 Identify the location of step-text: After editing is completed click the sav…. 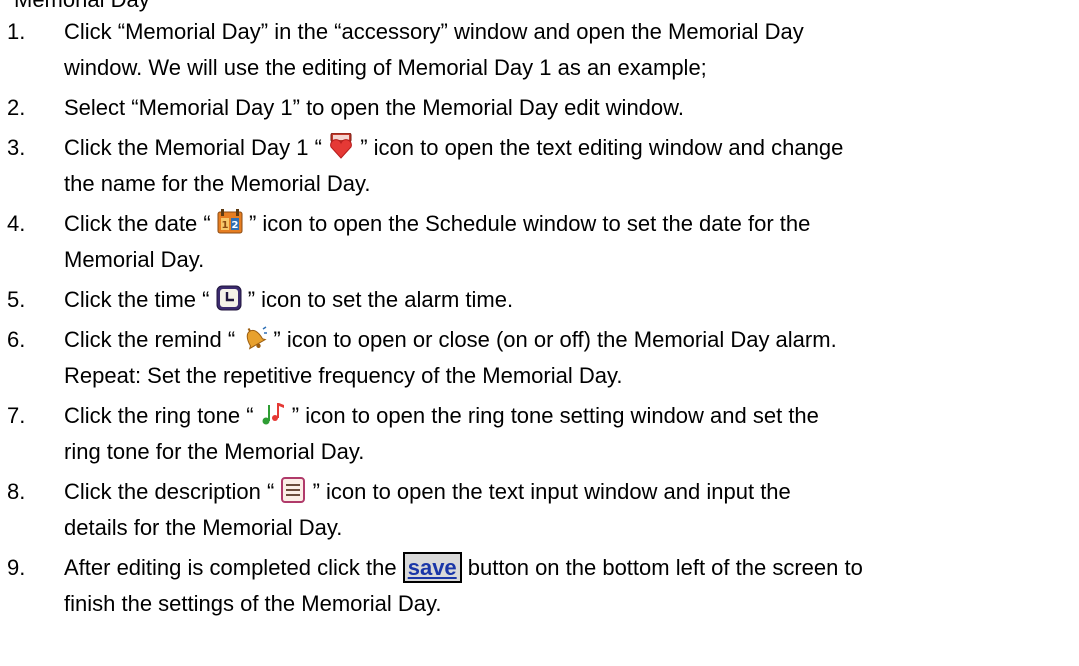
(571, 568).